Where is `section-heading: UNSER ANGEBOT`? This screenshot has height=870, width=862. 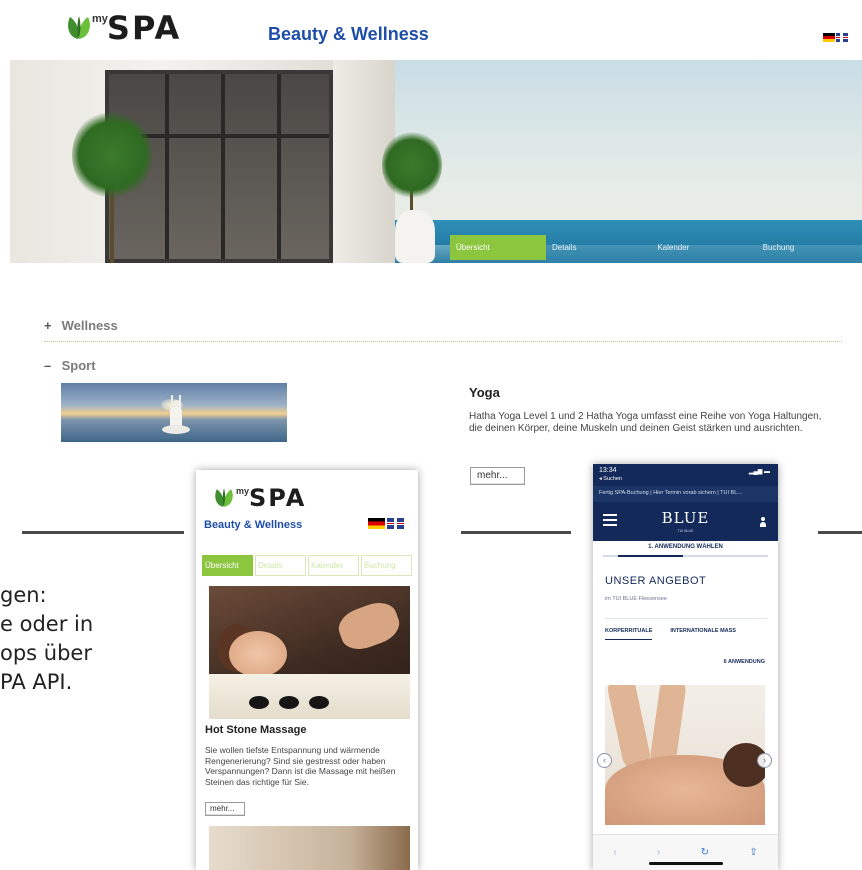
section-heading: UNSER ANGEBOT is located at coordinates (656, 581).